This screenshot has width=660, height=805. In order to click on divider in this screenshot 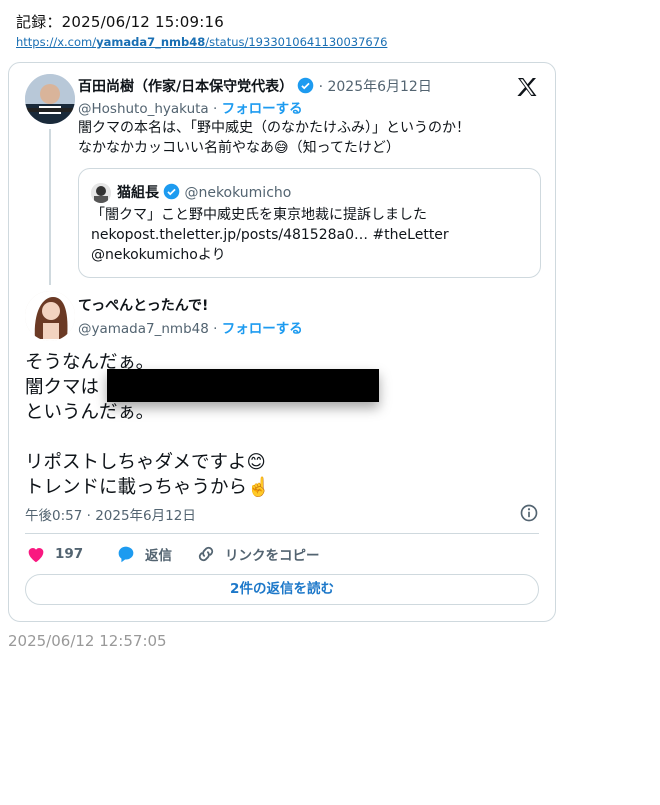, I will do `click(282, 533)`.